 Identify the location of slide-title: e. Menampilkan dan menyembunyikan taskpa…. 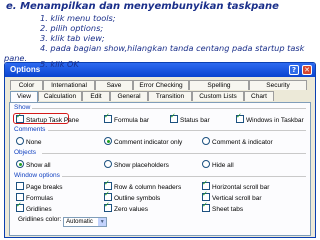
(142, 6).